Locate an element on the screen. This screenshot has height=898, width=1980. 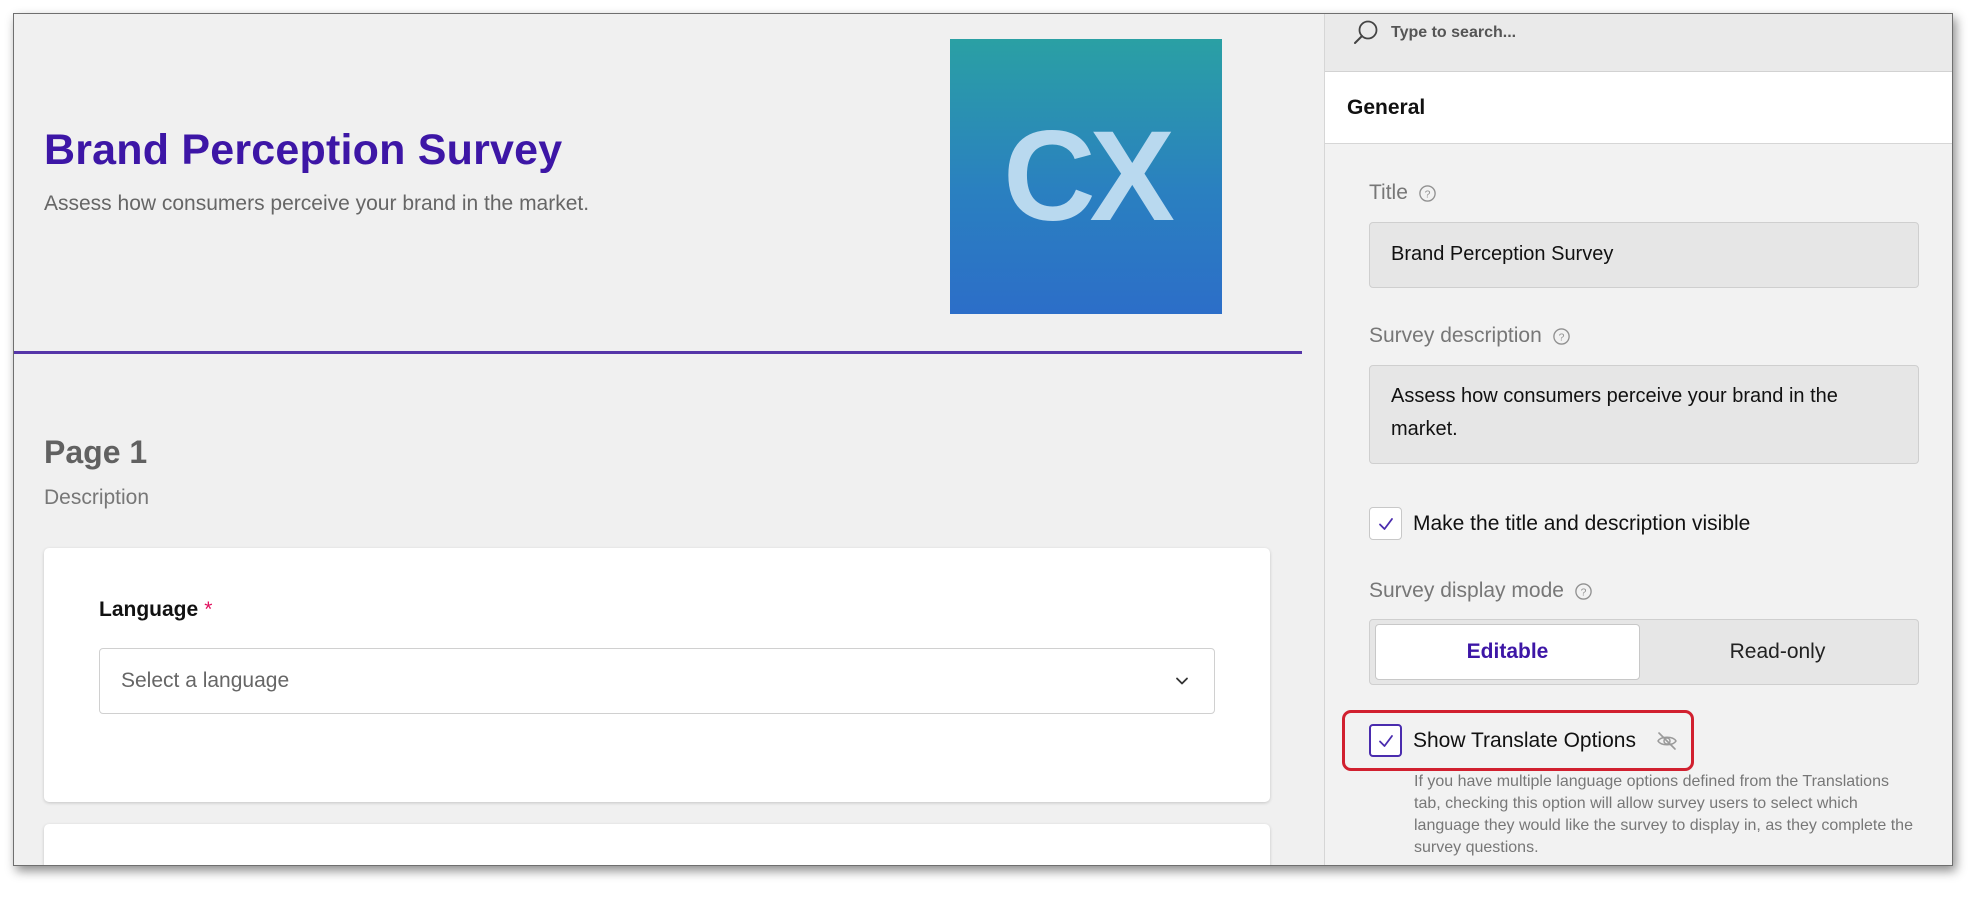
eye-off-icon is located at coordinates (1667, 741).